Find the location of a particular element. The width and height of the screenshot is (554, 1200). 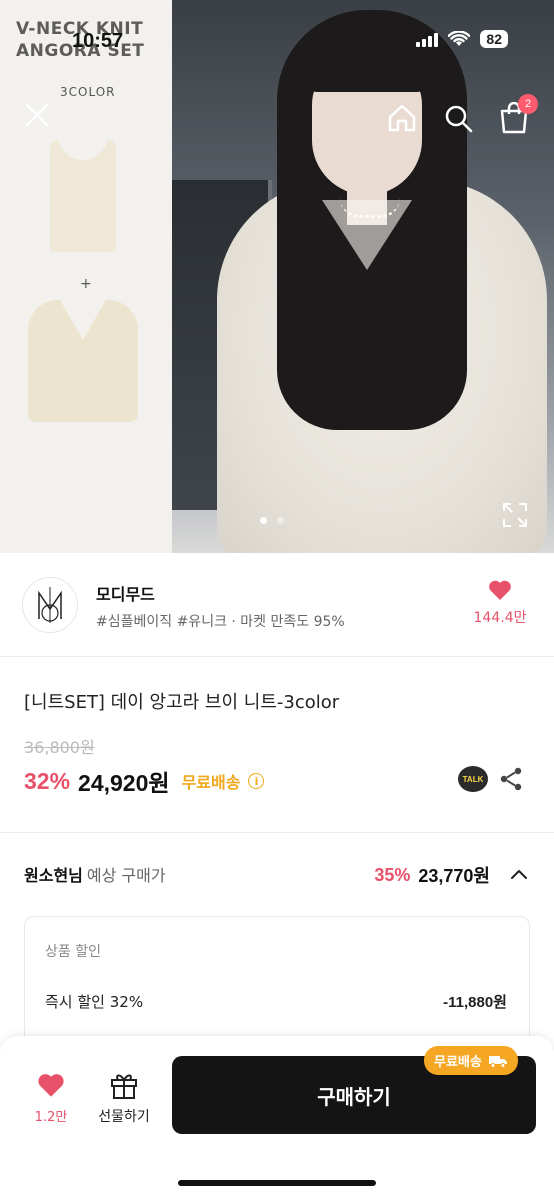

wifi-icon is located at coordinates (459, 38).